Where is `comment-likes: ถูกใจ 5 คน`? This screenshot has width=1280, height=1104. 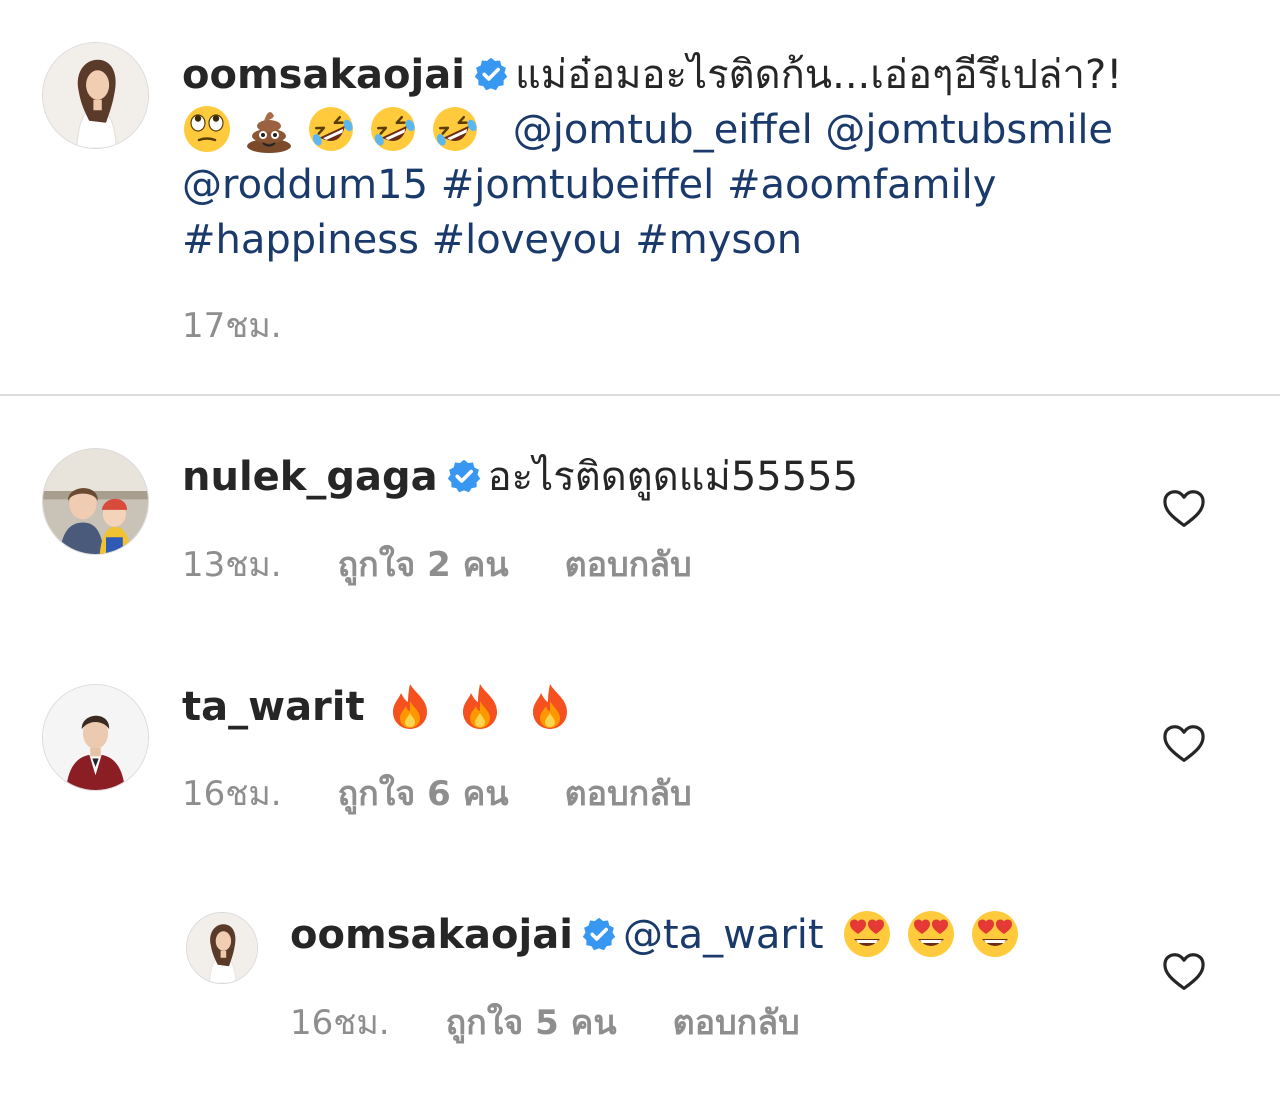 comment-likes: ถูกใจ 5 คน is located at coordinates (531, 1022).